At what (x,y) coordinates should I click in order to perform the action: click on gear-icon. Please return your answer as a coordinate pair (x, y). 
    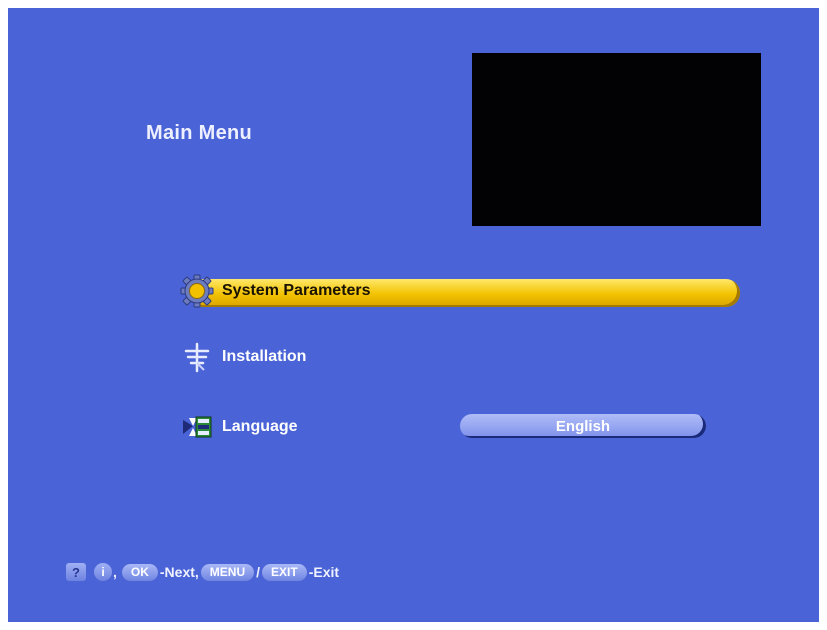
    Looking at the image, I should click on (197, 291).